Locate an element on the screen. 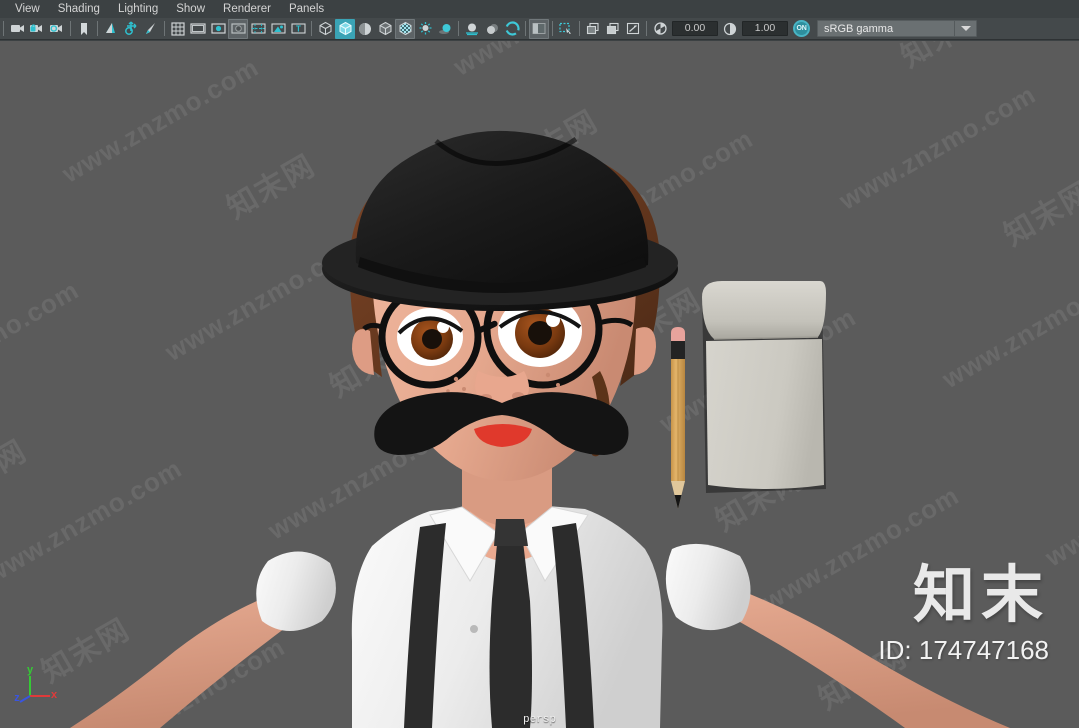 The image size is (1079, 728). smooth-shade-icon is located at coordinates (345, 28).